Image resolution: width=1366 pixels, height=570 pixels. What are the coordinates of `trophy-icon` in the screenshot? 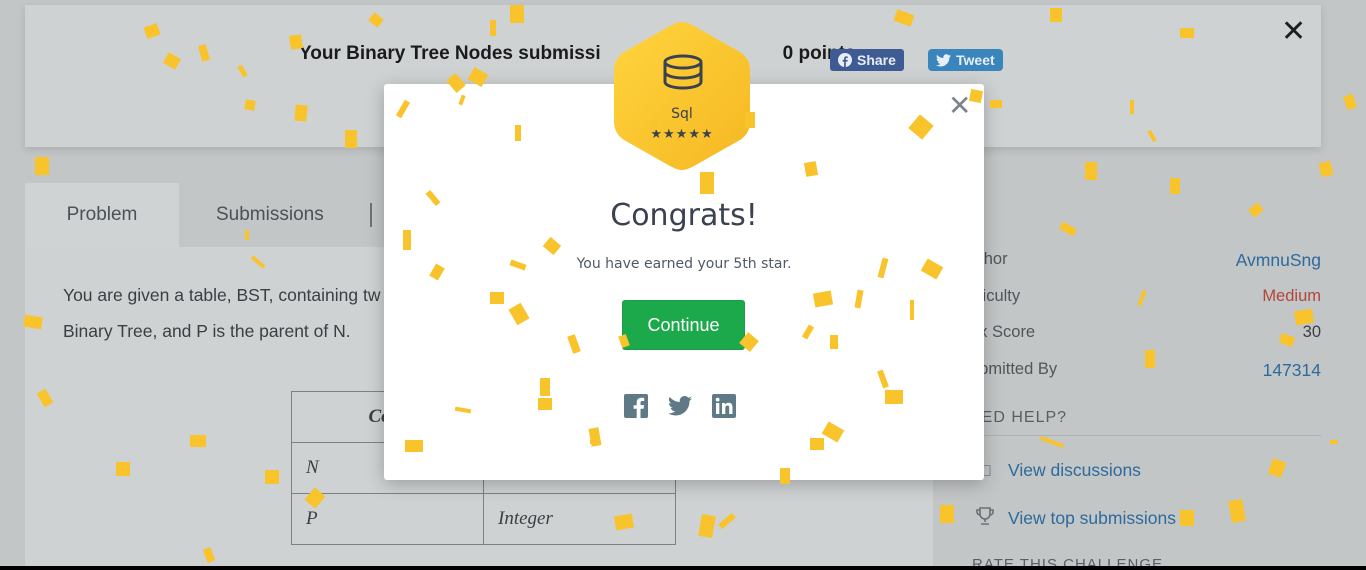 It's located at (985, 518).